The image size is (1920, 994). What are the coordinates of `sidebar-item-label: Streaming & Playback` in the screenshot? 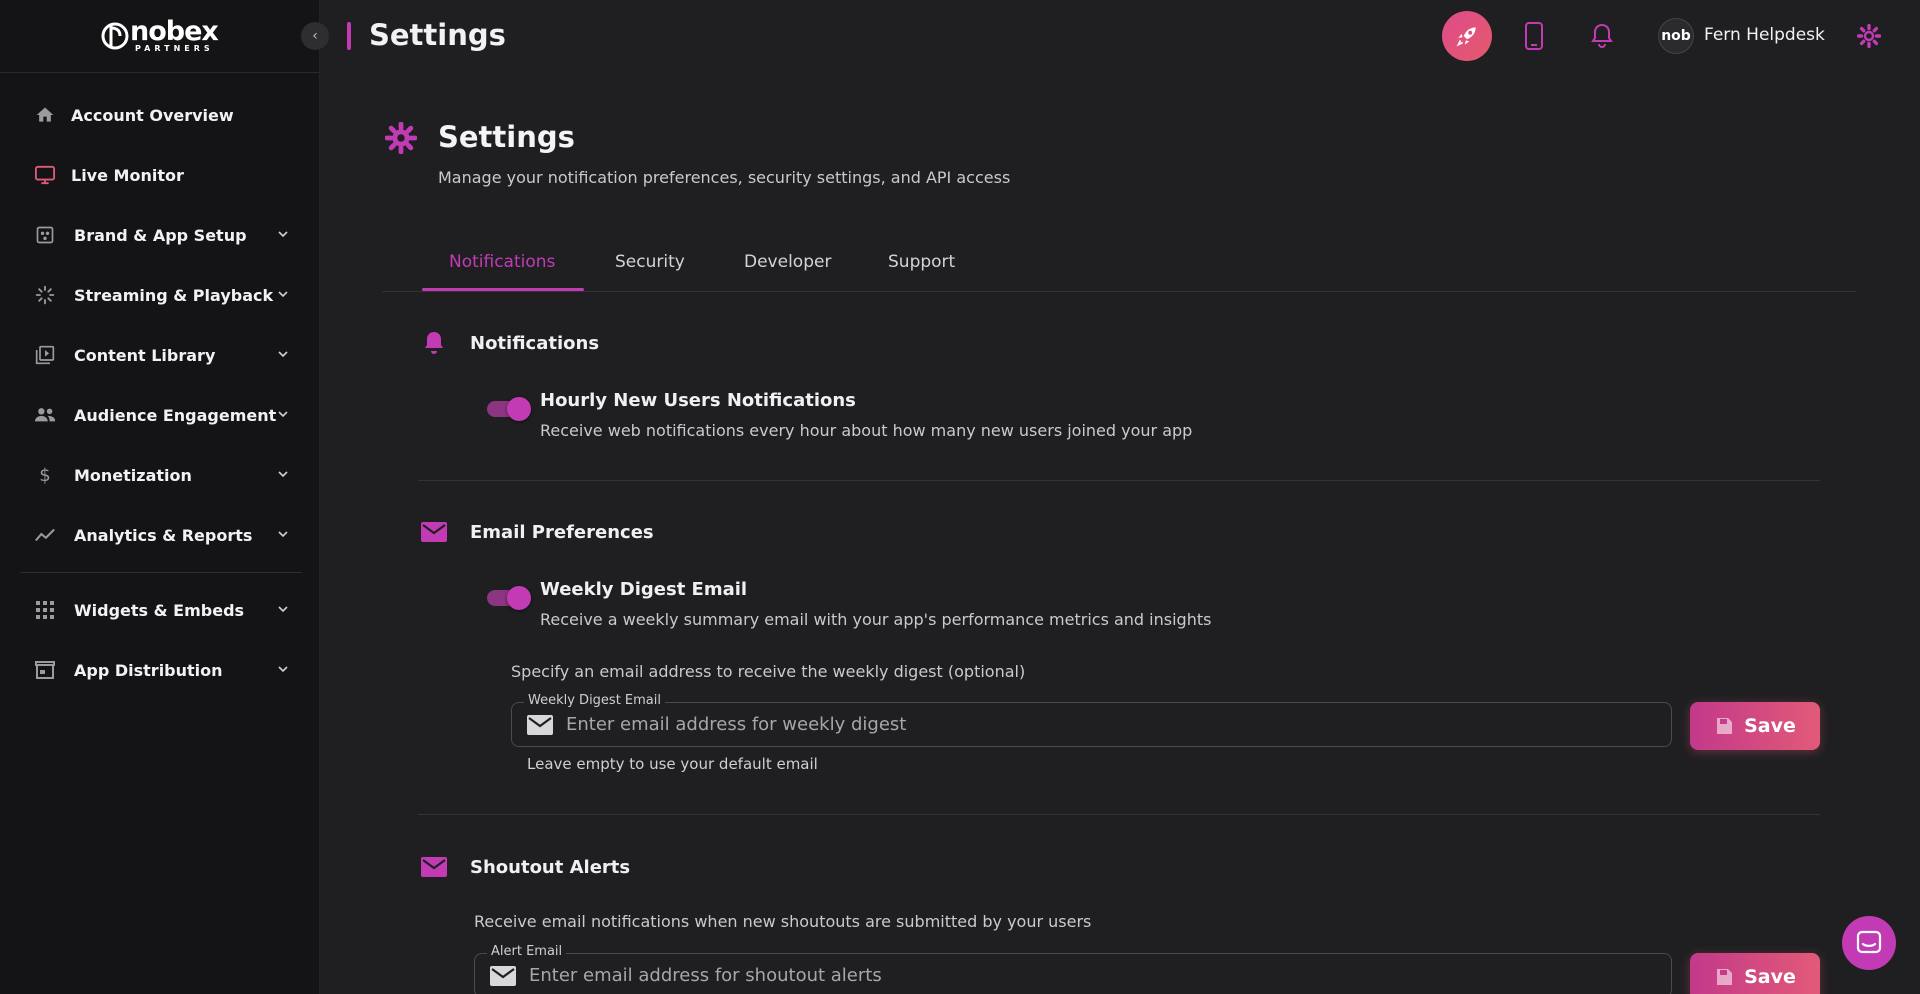 It's located at (174, 295).